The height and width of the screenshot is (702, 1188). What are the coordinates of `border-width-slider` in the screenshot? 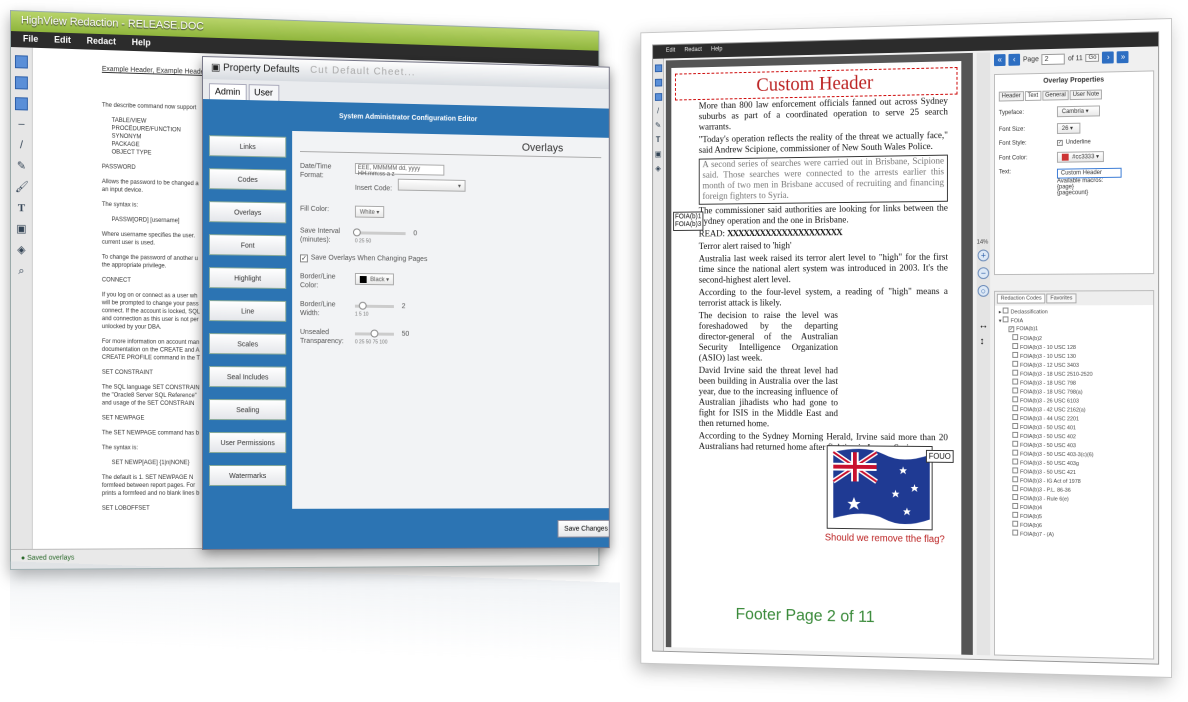 It's located at (374, 305).